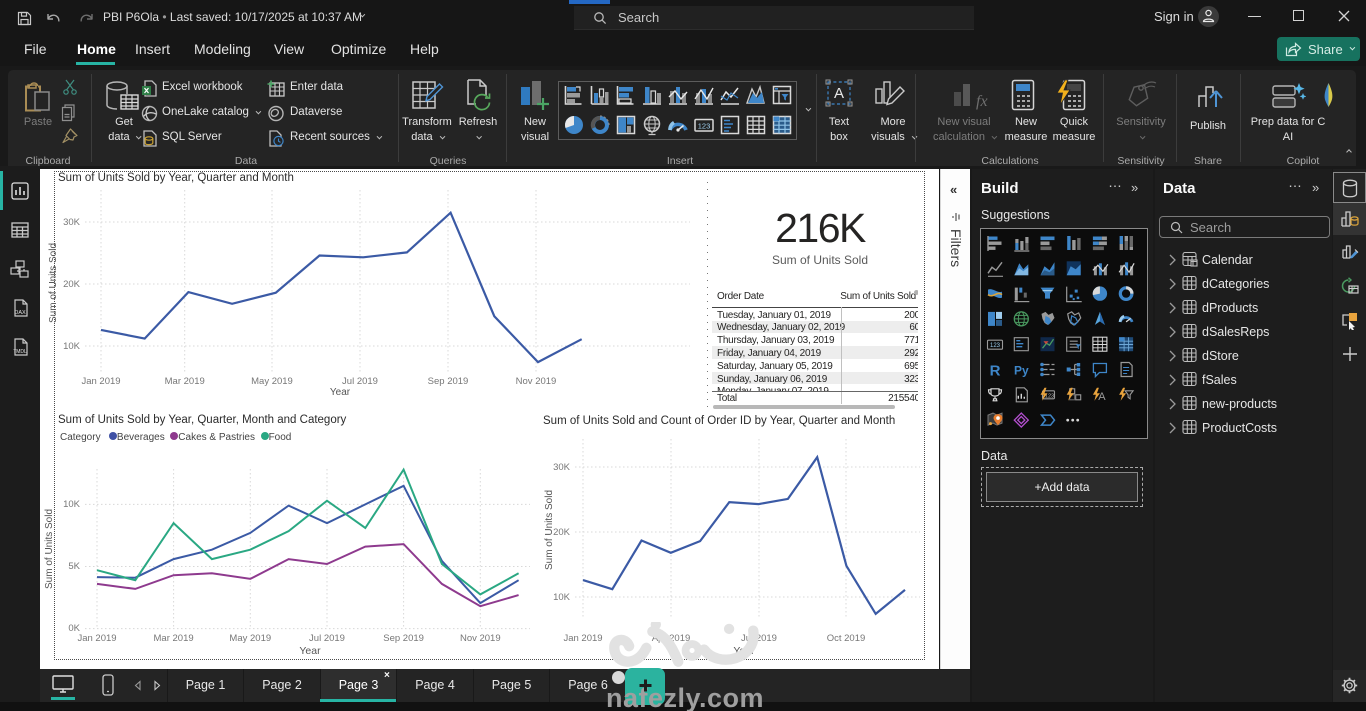  What do you see at coordinates (1239, 404) in the screenshot?
I see `svg-text: new-products` at bounding box center [1239, 404].